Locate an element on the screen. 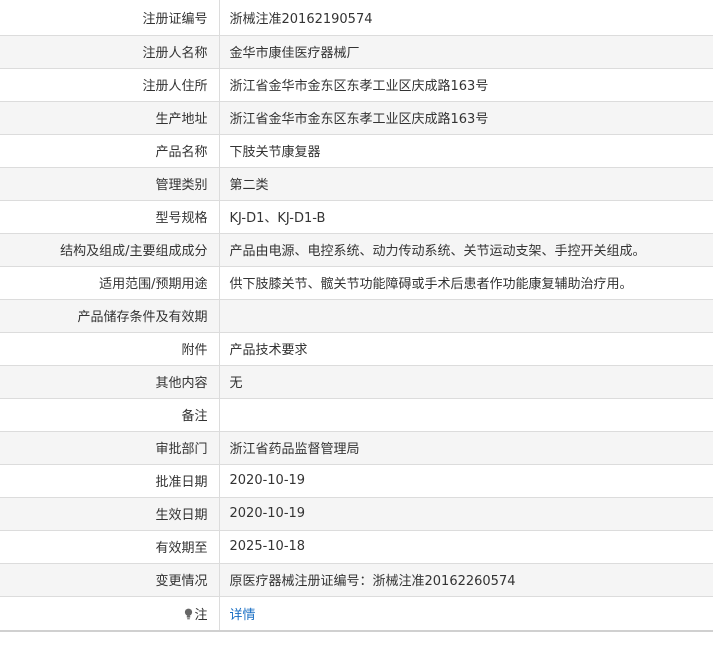  note-value-cell: 详情 is located at coordinates (466, 614).